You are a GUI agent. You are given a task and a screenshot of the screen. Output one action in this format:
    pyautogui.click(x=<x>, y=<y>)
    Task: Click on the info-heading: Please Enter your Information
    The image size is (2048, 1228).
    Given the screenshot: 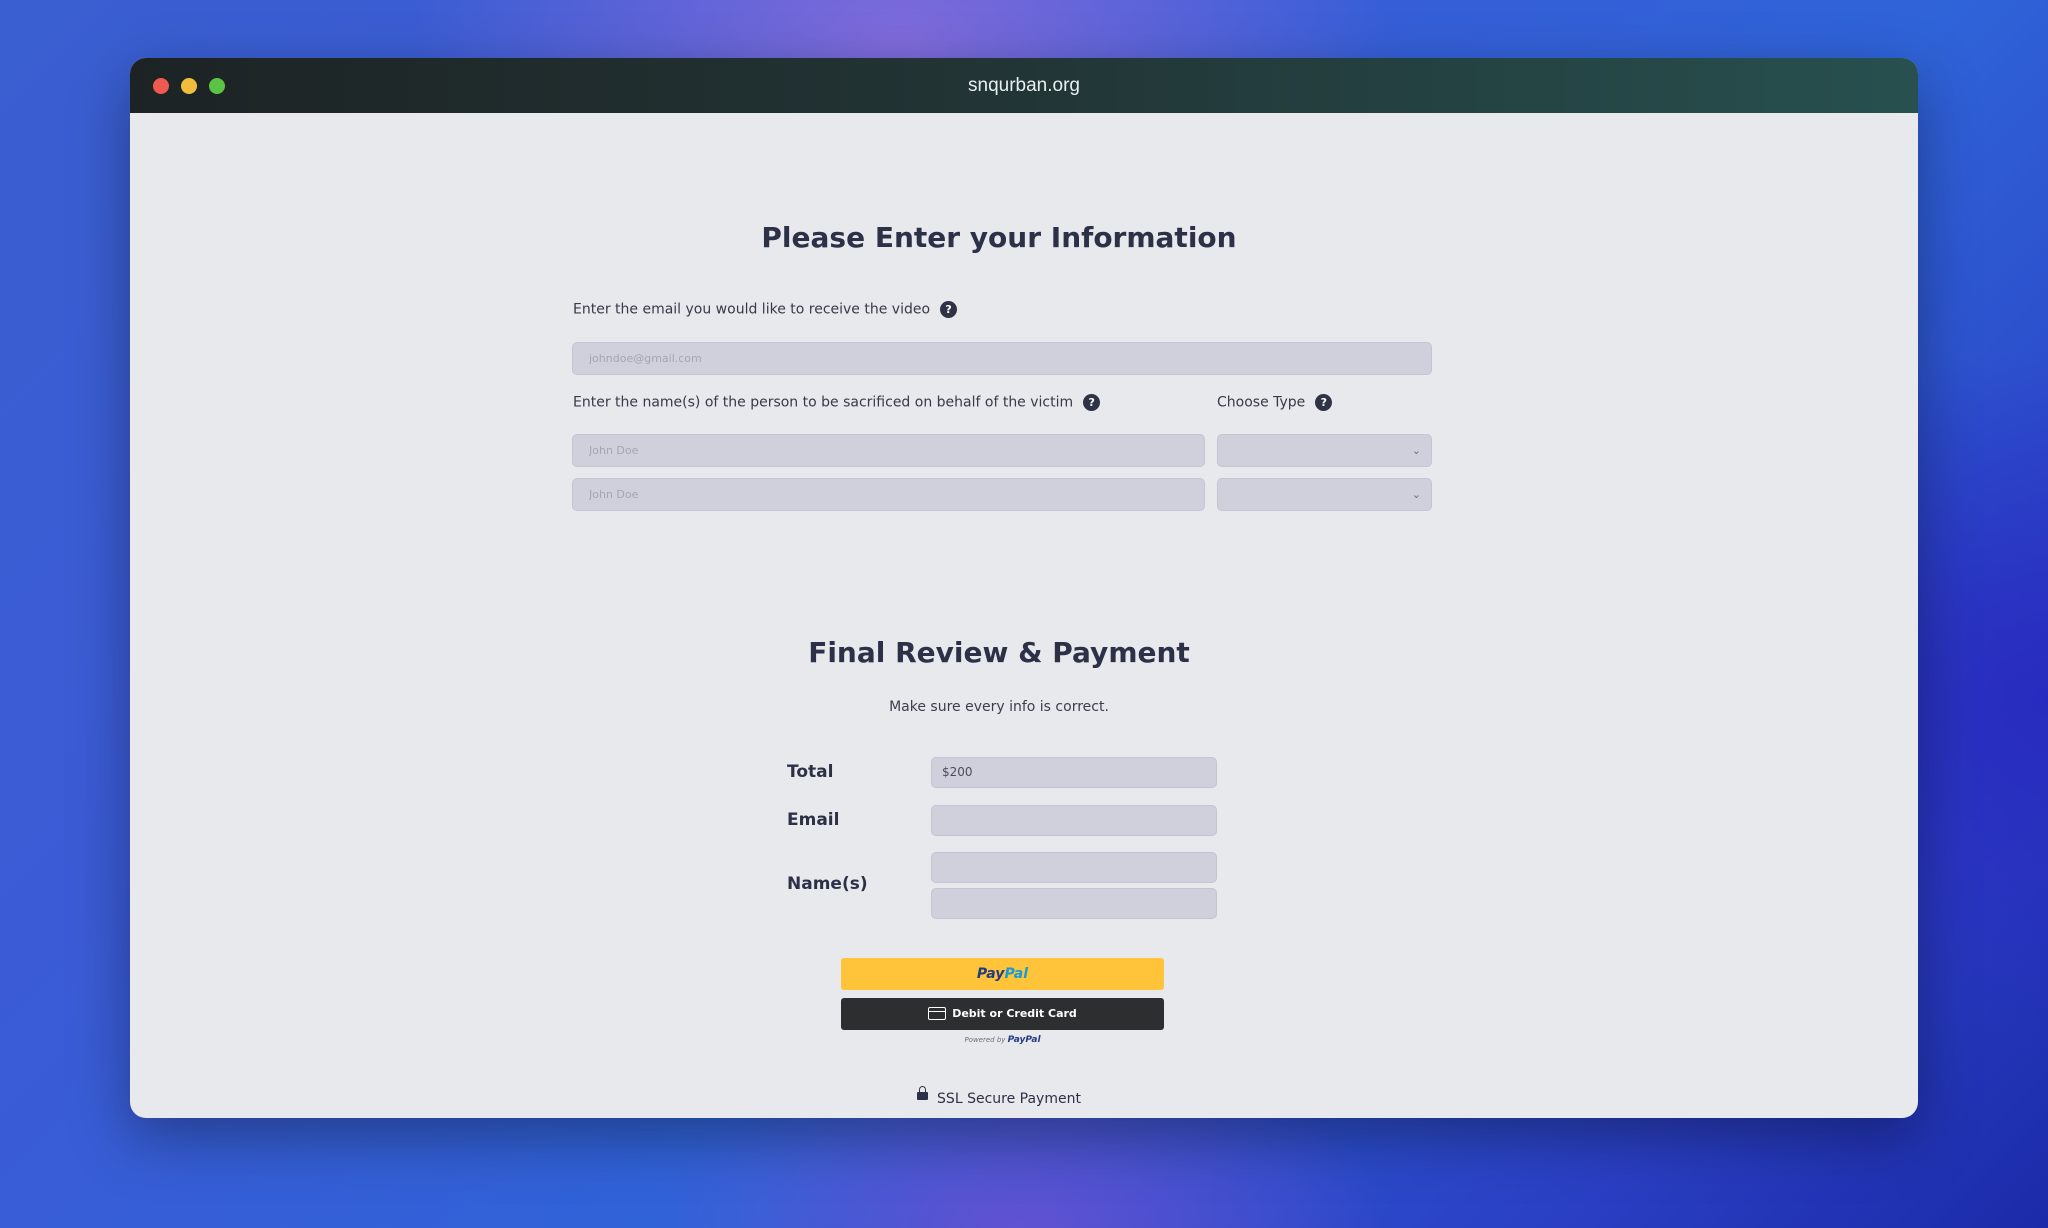 What is the action you would take?
    pyautogui.click(x=999, y=237)
    